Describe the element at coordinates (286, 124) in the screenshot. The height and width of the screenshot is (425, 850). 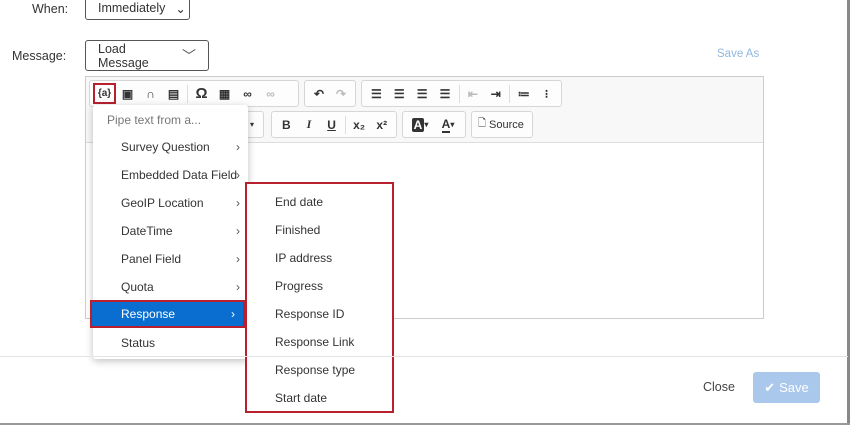
I see `bold-button: B` at that location.